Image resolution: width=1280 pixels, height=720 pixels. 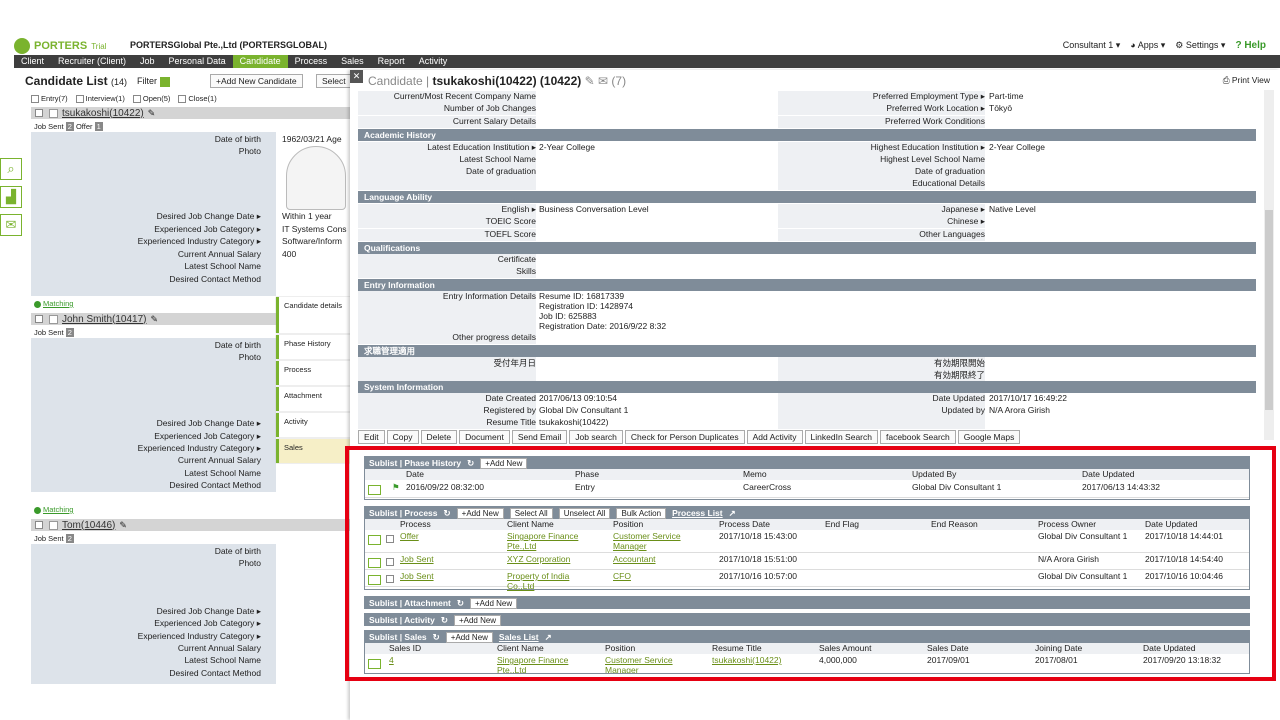 I want to click on detail-row: TOEIC Score Chinese ▸, so click(x=807, y=222).